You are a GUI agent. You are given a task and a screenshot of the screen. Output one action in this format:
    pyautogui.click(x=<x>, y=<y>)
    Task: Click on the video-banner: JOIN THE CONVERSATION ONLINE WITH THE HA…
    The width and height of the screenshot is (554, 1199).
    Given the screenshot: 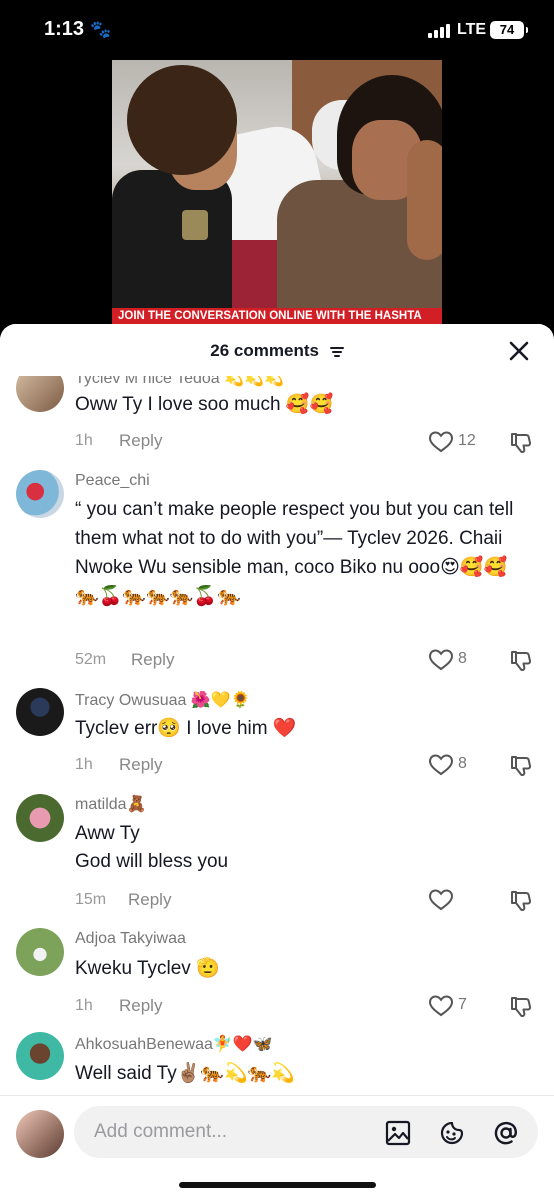 What is the action you would take?
    pyautogui.click(x=277, y=316)
    